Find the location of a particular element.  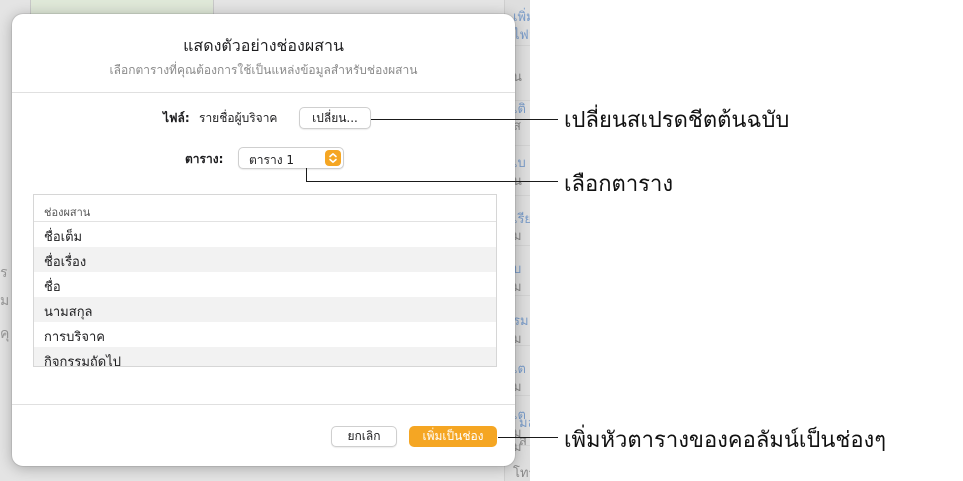

top-divider is located at coordinates (263, 92).